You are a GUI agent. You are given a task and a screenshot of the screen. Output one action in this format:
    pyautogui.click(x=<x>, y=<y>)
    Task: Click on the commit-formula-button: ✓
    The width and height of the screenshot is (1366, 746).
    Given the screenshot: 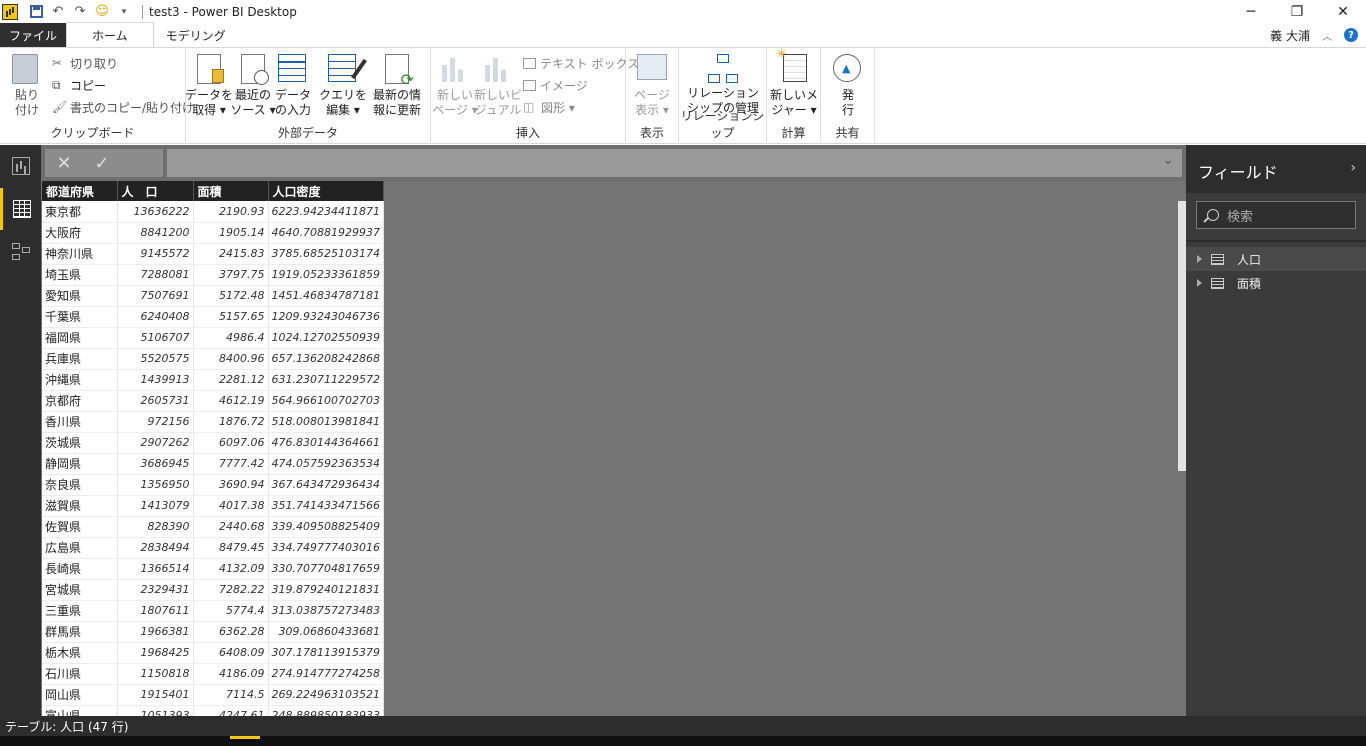 What is the action you would take?
    pyautogui.click(x=102, y=163)
    